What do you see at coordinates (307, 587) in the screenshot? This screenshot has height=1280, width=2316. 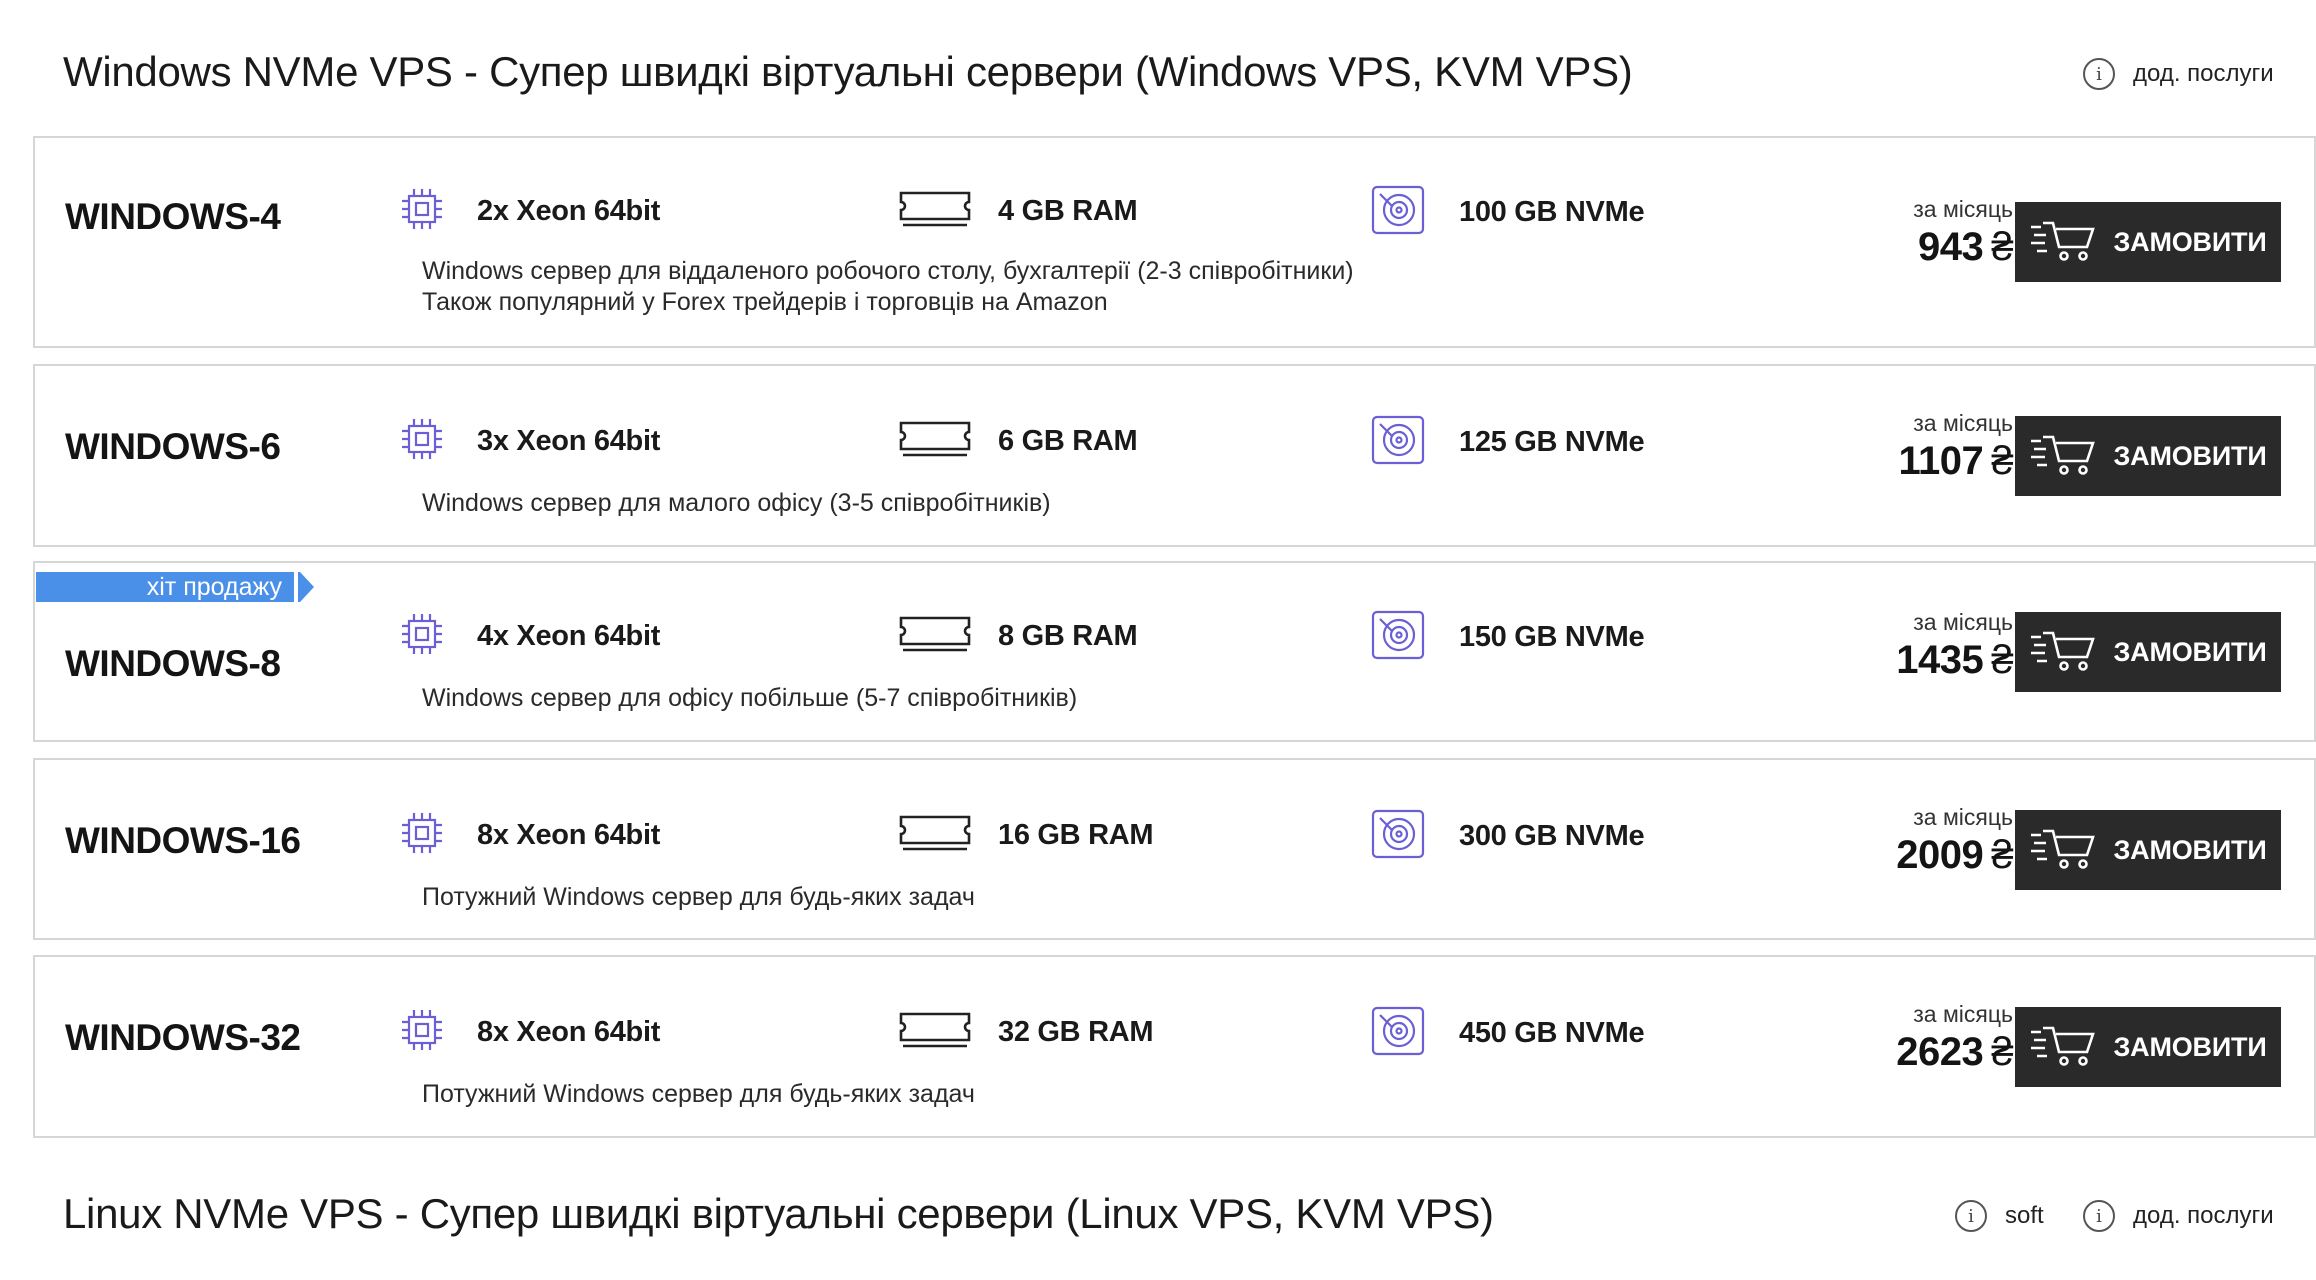 I see `badge-arrow` at bounding box center [307, 587].